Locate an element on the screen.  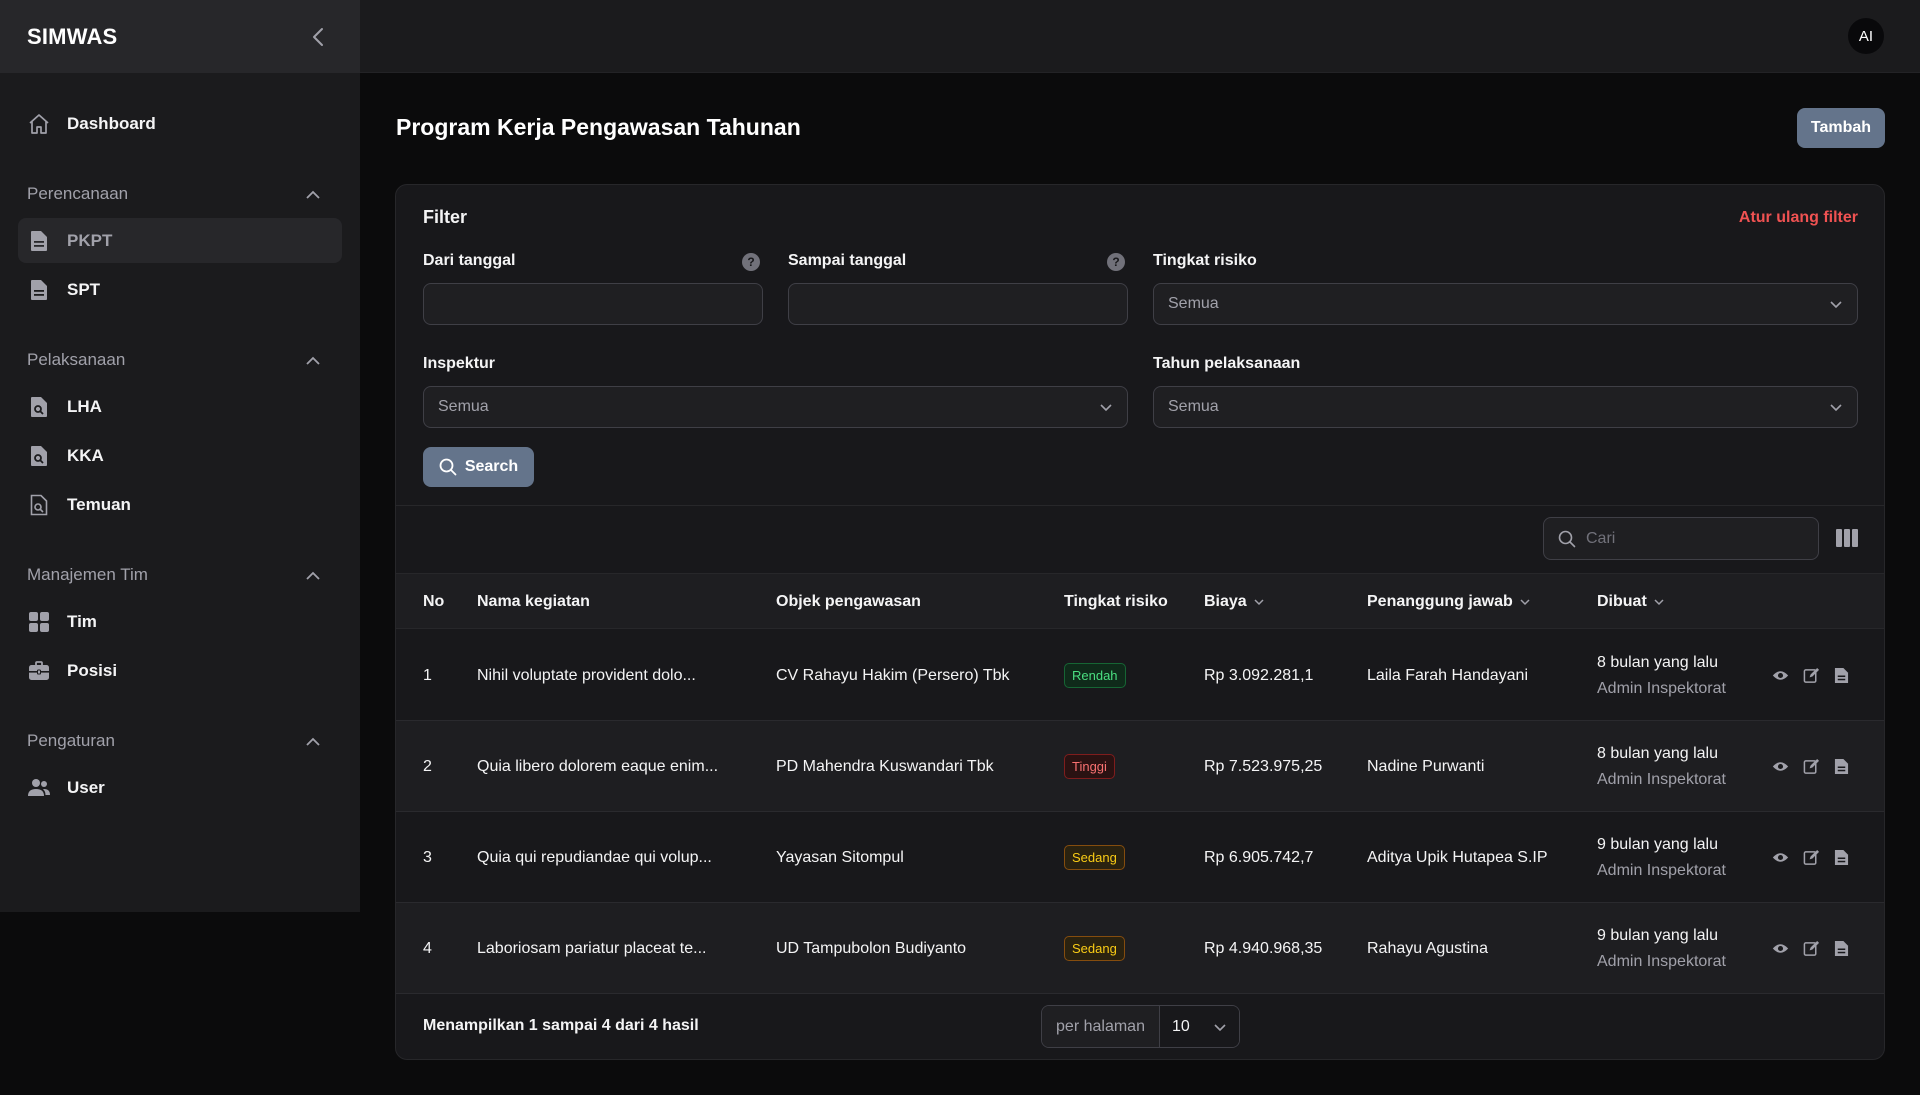
cell-object: Yayasan Sitompul is located at coordinates (840, 857).